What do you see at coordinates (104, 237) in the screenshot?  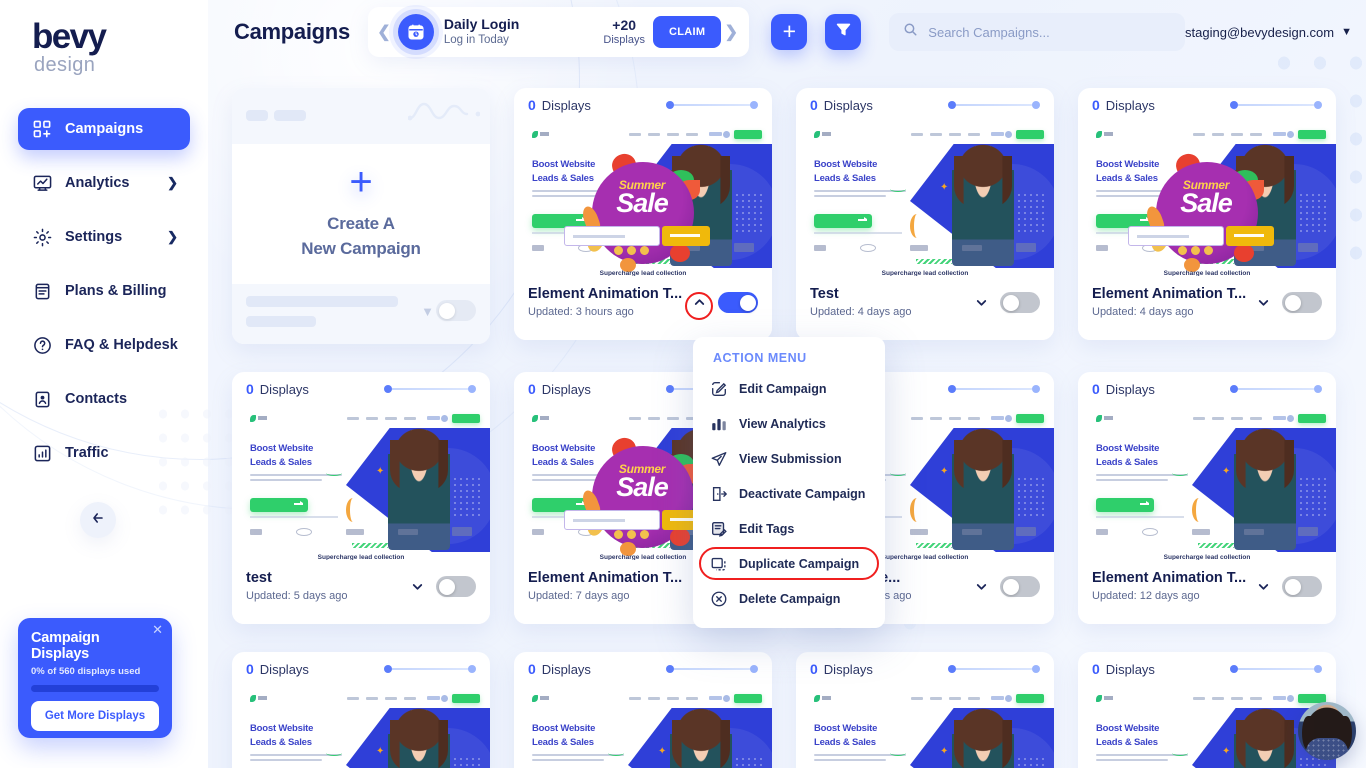 I see `sidebar-item-settings: Settings ❯` at bounding box center [104, 237].